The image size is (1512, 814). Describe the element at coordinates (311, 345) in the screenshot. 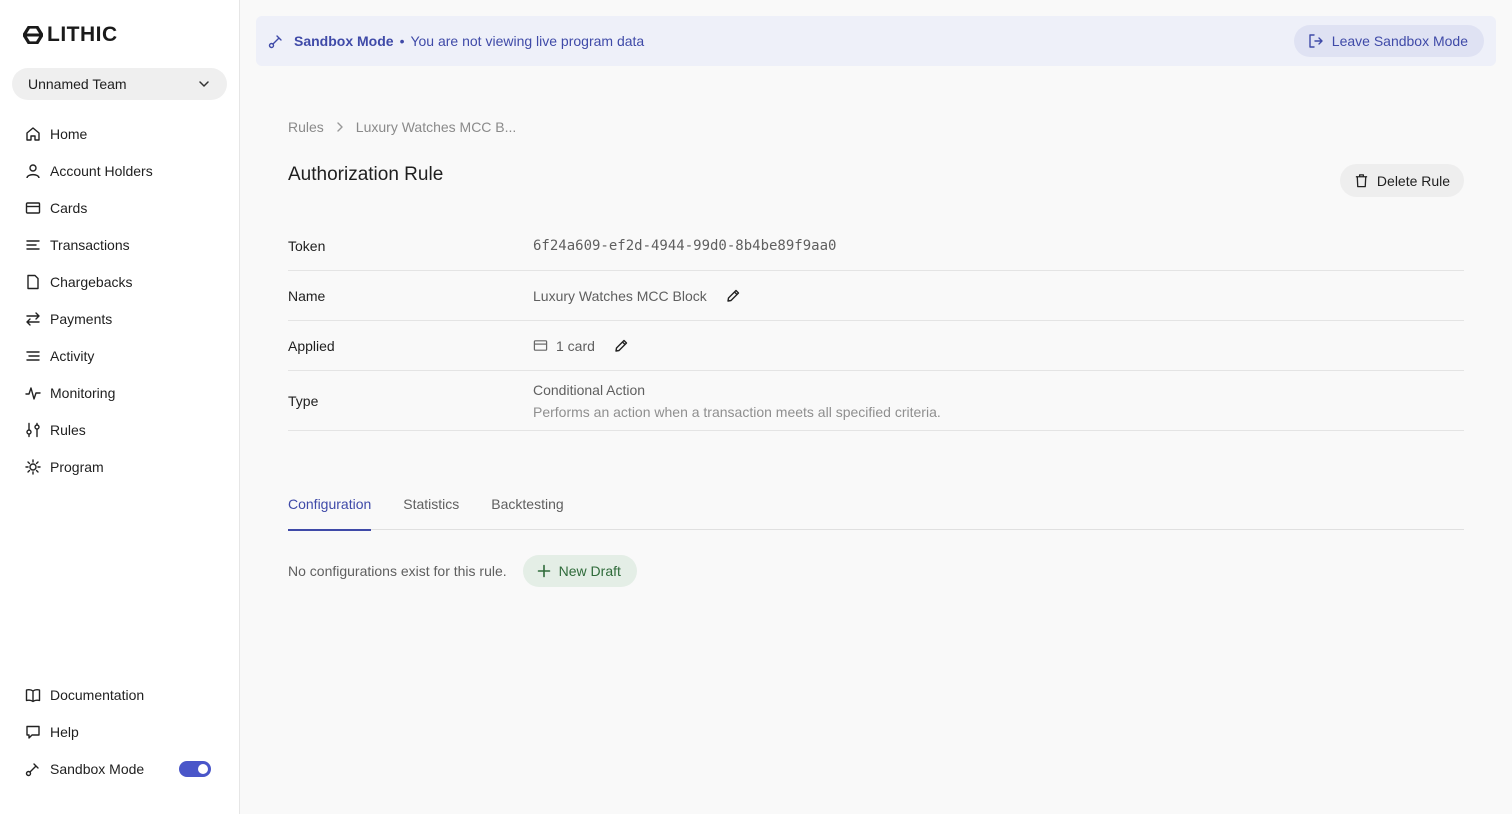

I see `applied-label: Applied` at that location.